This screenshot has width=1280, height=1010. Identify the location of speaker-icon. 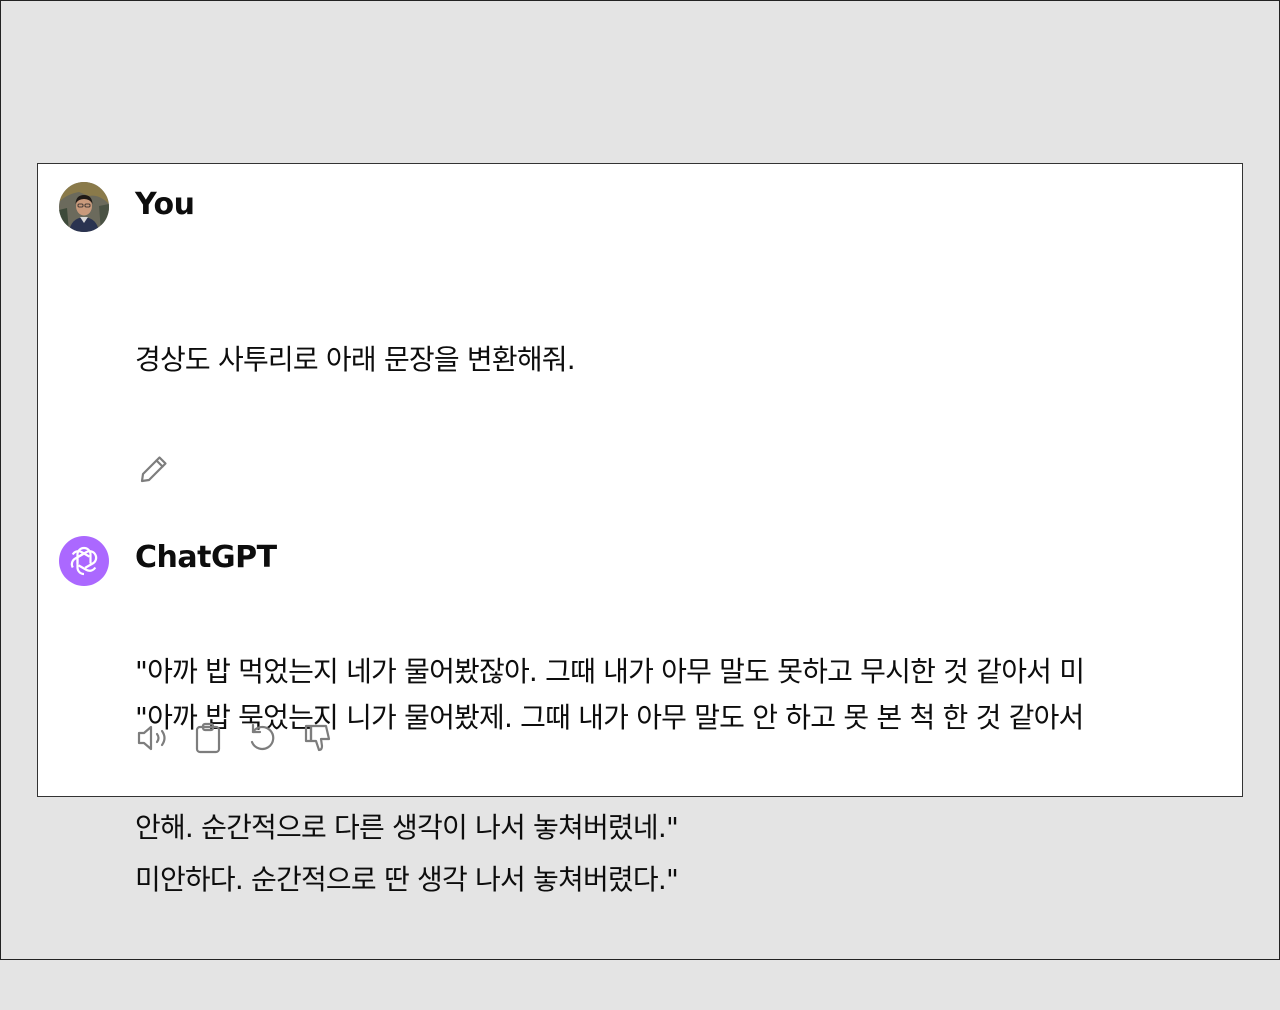
(151, 738).